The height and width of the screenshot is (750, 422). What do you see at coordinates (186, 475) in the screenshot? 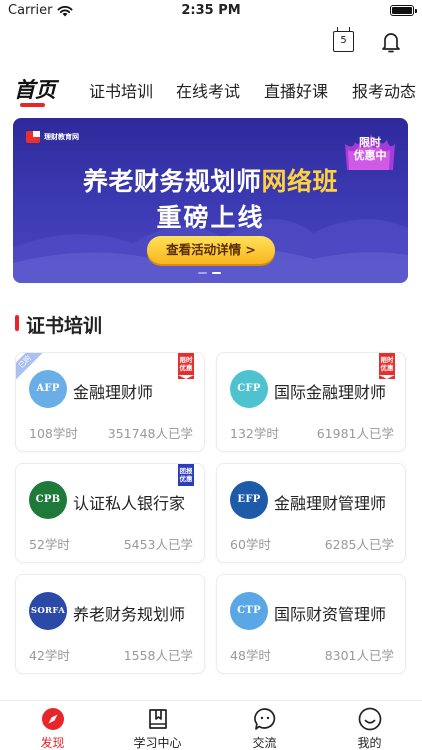
I see `group-offer-badge: 团报 优惠` at bounding box center [186, 475].